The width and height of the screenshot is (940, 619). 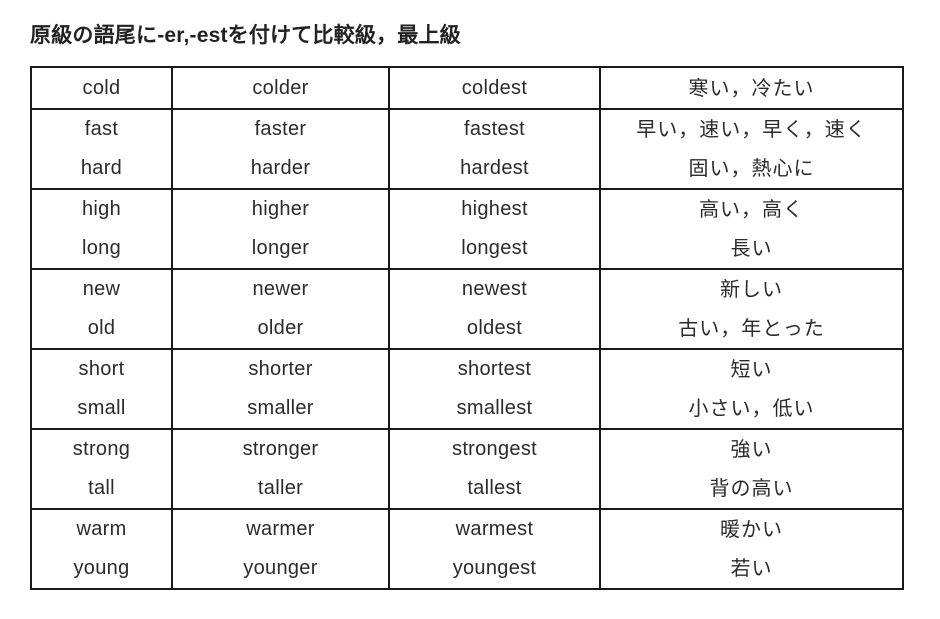 What do you see at coordinates (751, 529) in the screenshot?
I see `cell-japanese-meaning: 暖かい` at bounding box center [751, 529].